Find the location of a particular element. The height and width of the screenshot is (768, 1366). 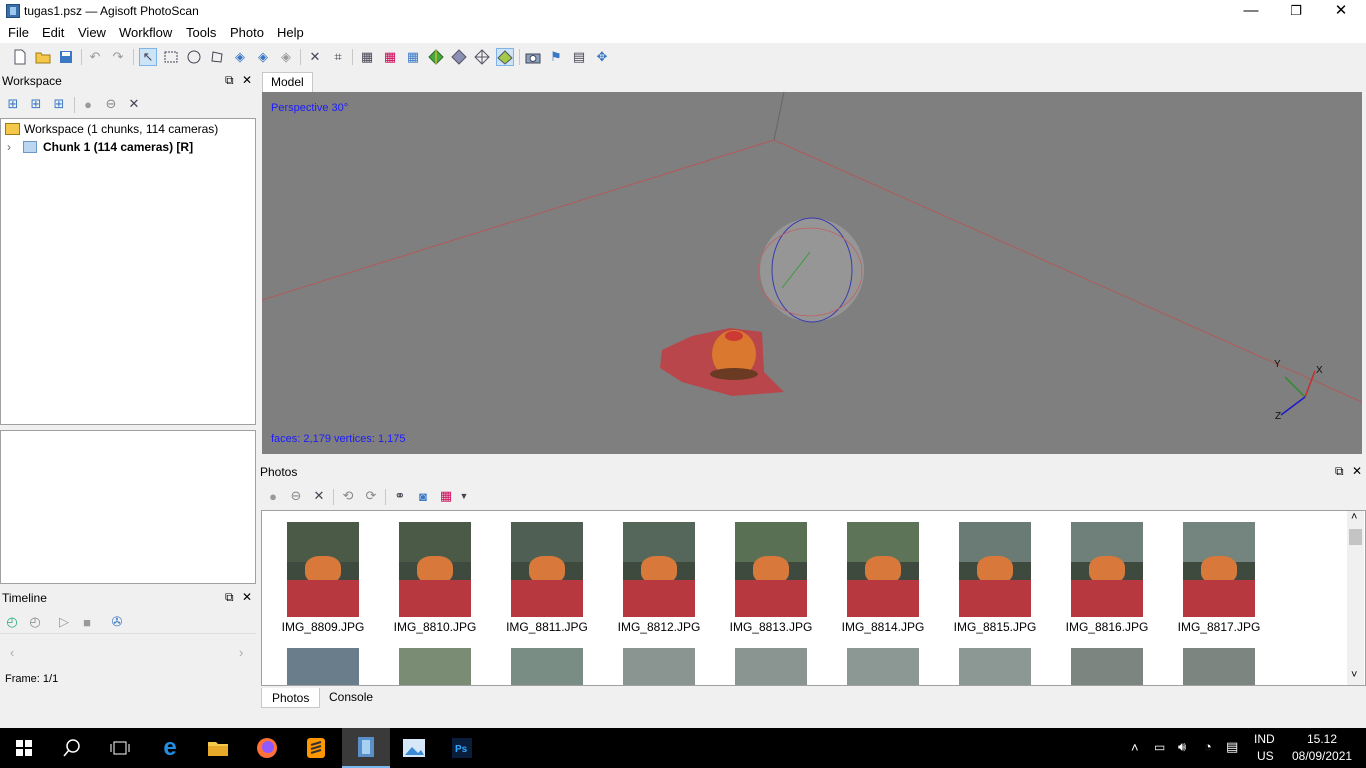

navigation-cursor-icon: ↖ is located at coordinates (148, 57).